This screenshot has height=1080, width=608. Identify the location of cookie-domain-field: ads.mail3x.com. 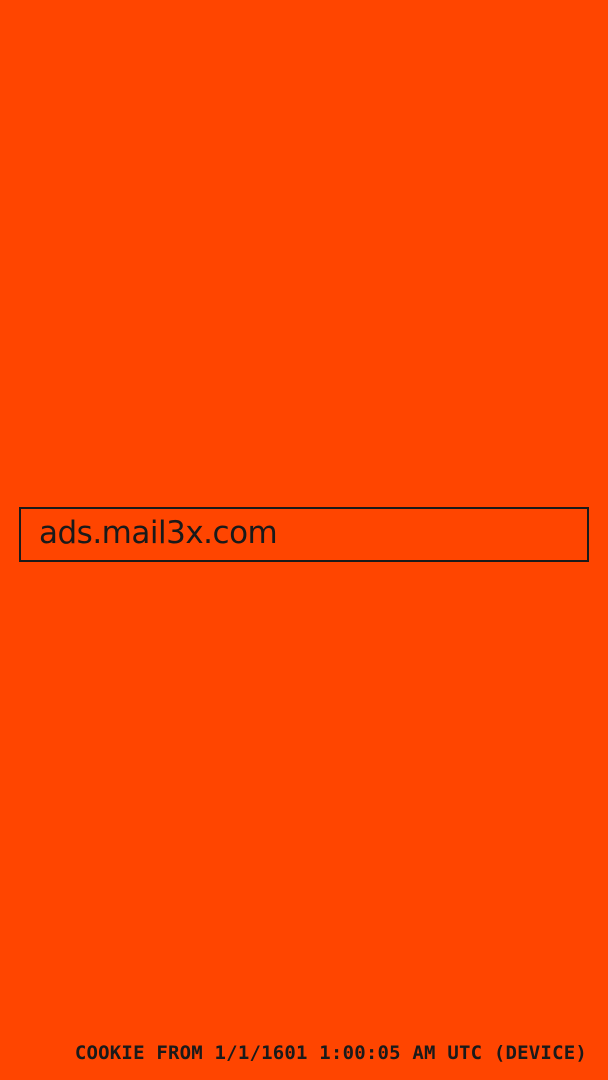
(304, 534).